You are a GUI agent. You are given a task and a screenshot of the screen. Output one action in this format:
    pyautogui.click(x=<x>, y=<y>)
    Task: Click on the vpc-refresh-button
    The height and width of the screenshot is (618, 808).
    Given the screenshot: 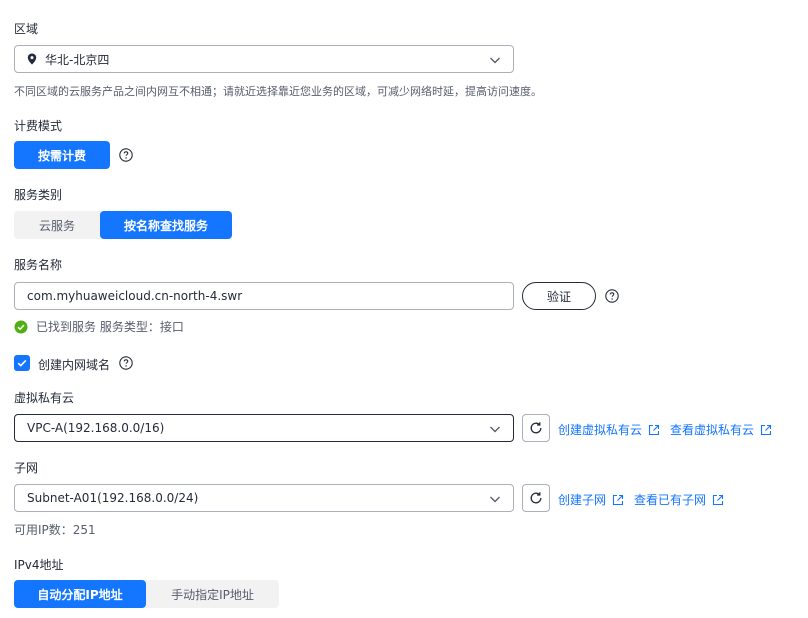 What is the action you would take?
    pyautogui.click(x=536, y=428)
    